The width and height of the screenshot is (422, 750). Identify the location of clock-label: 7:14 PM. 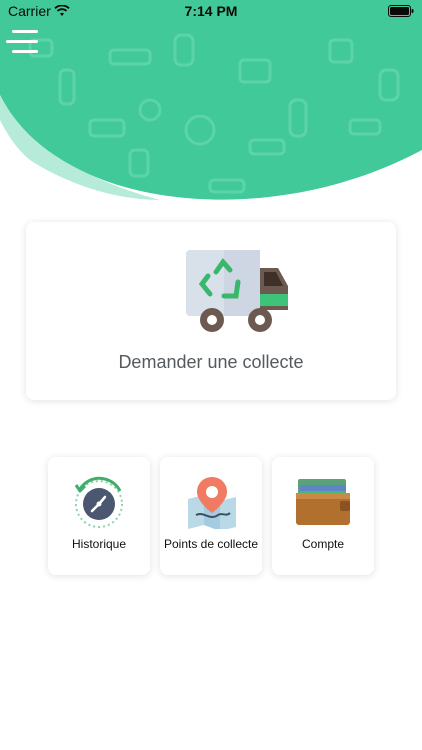
(211, 11).